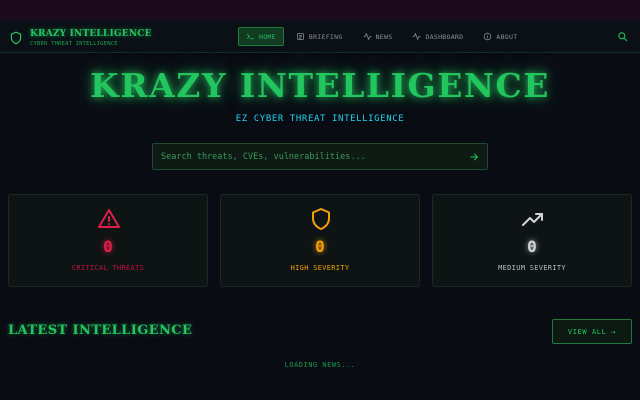 Image resolution: width=640 pixels, height=400 pixels. I want to click on nav-item-label: ABOUT, so click(507, 36).